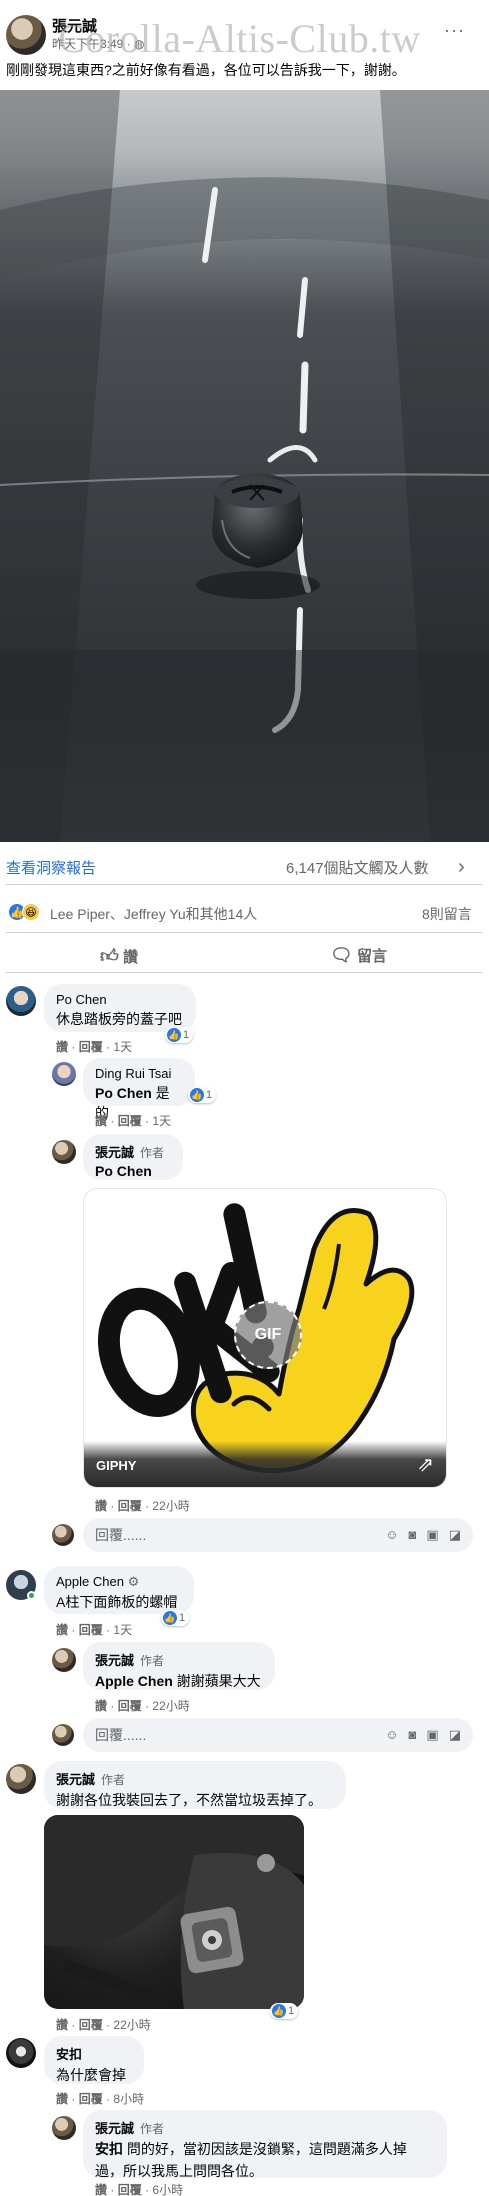  What do you see at coordinates (134, 1681) in the screenshot?
I see `mention-link: Apple Chen` at bounding box center [134, 1681].